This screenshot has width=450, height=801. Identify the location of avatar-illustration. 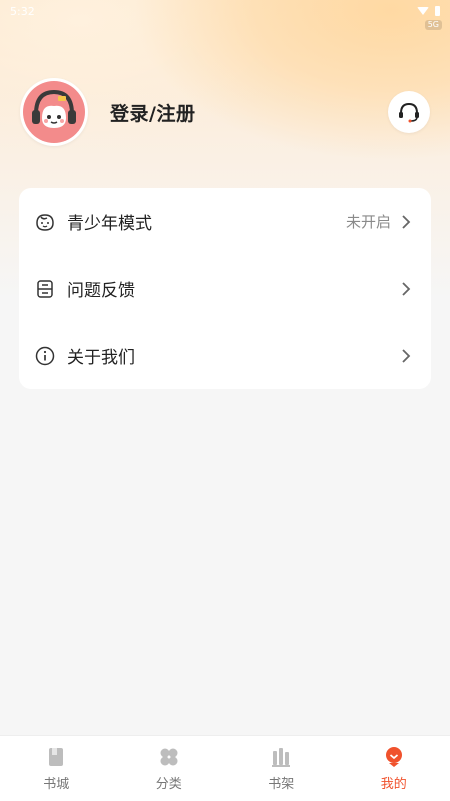
(54, 112).